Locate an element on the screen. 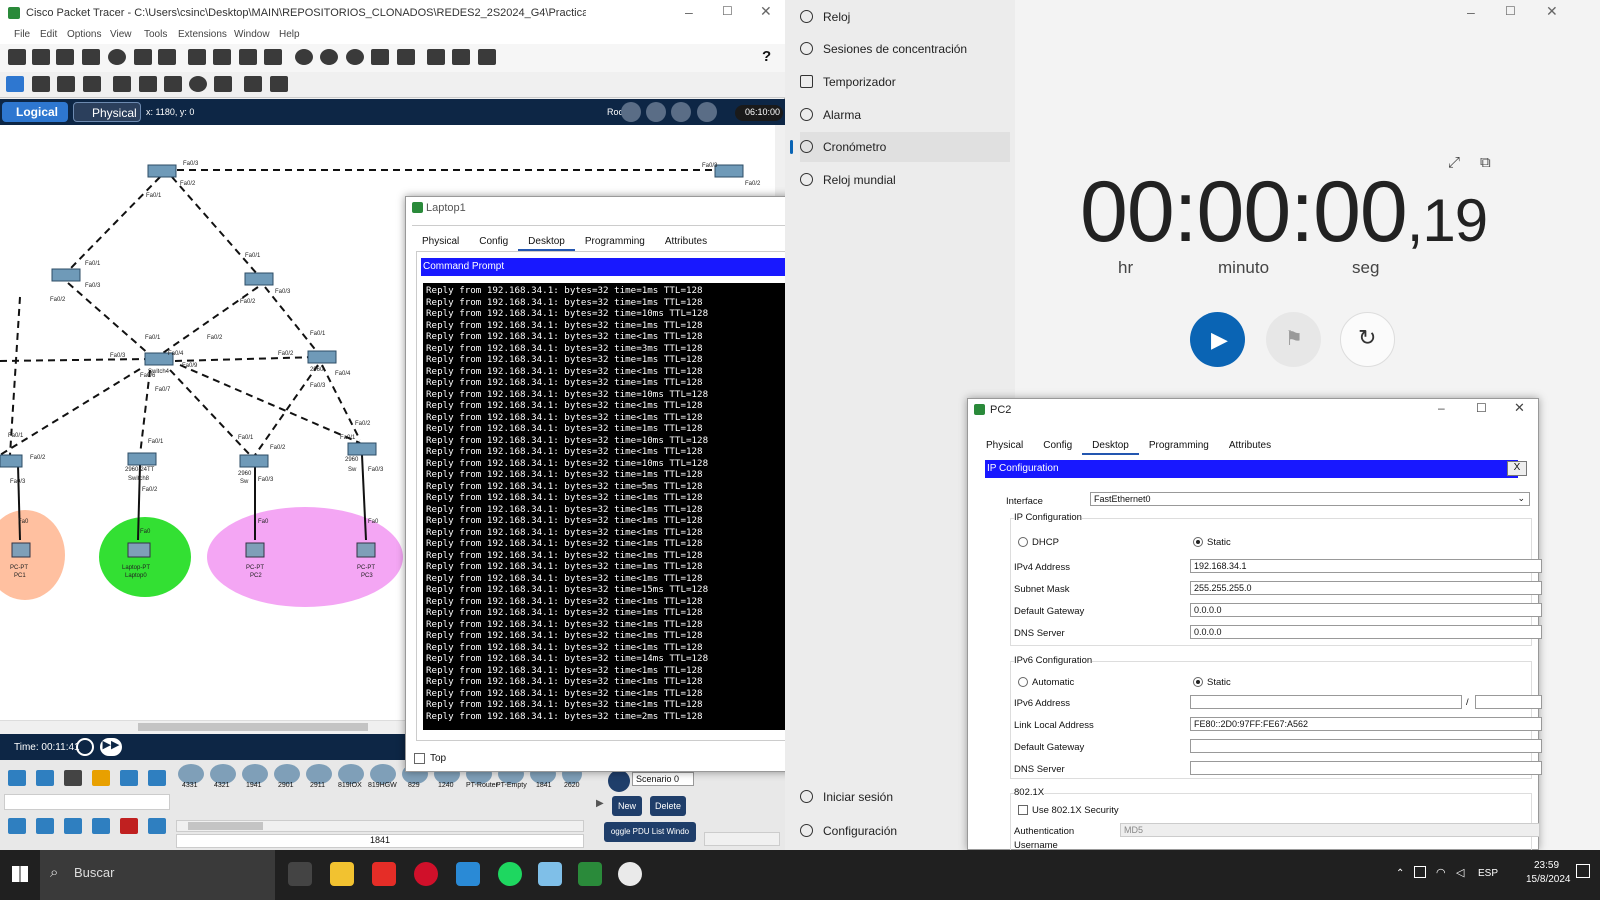 Image resolution: width=1600 pixels, height=900 pixels. rectangle-icon is located at coordinates (173, 84).